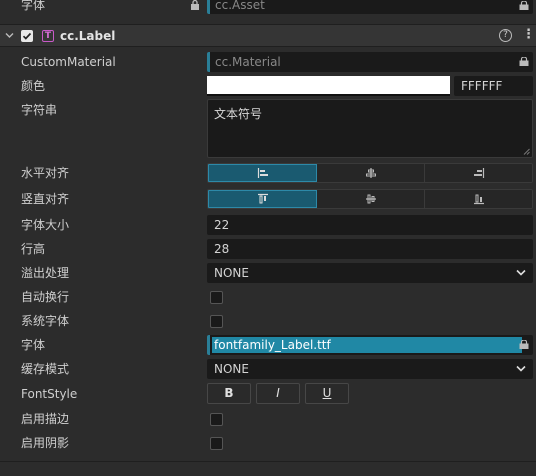  I want to click on v-align-middle-button, so click(371, 199).